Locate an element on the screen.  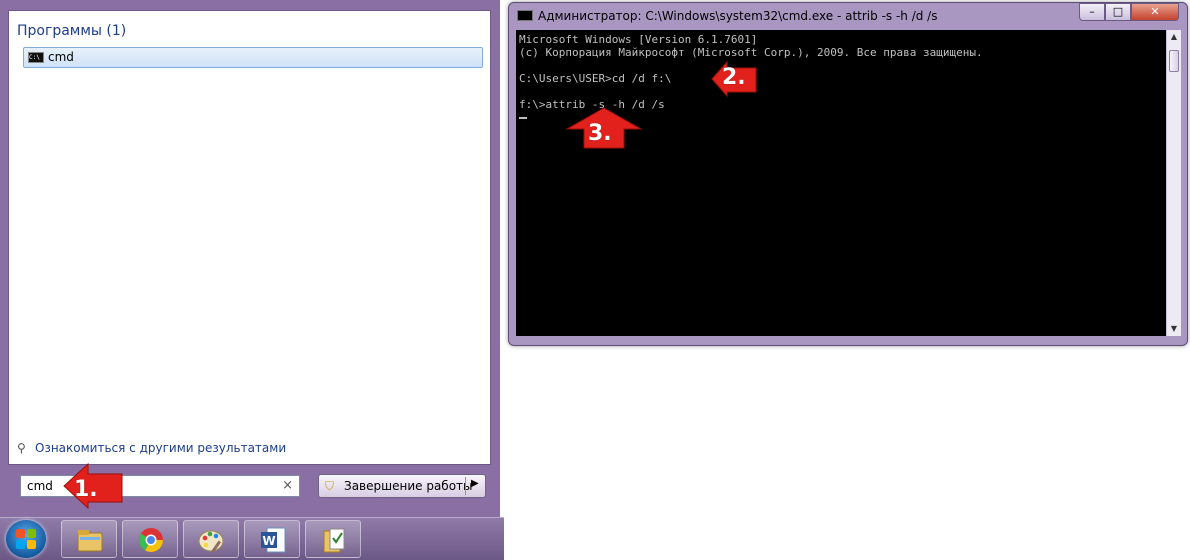
minimize-button: – is located at coordinates (1092, 12).